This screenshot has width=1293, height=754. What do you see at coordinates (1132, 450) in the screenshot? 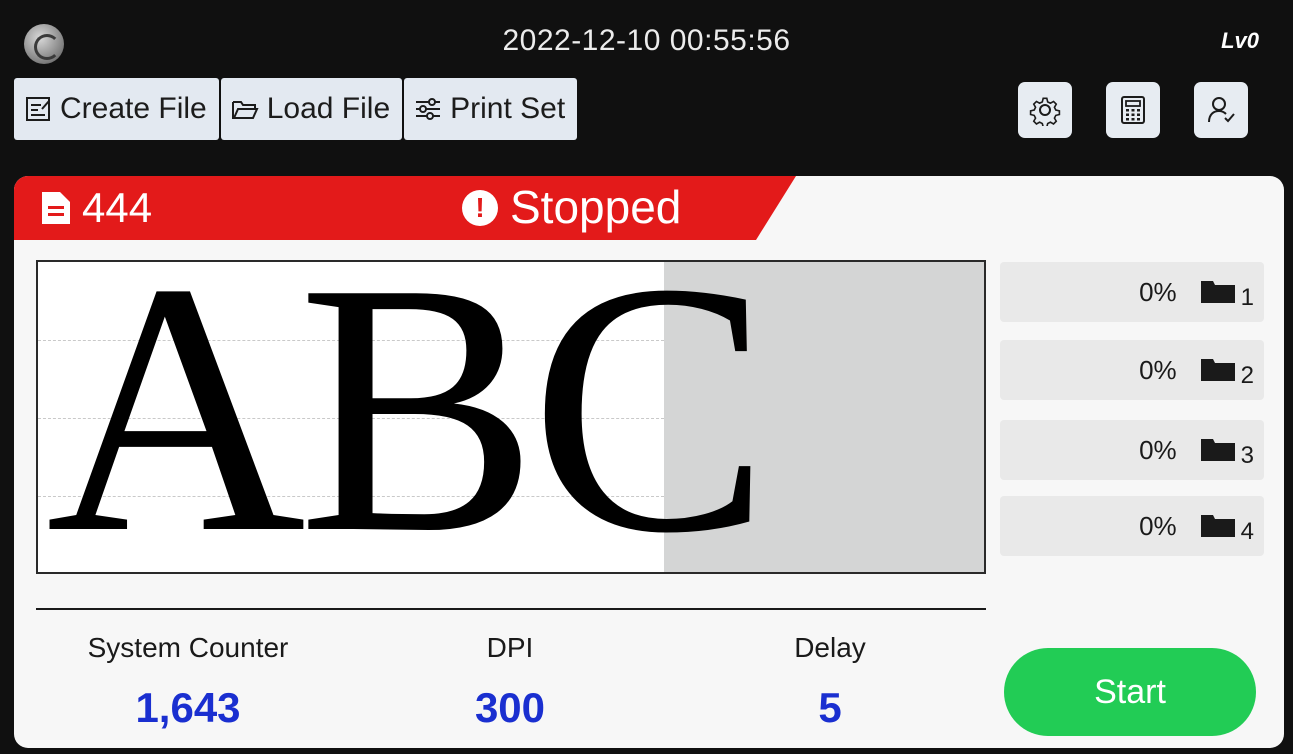
I see `ink-cartridge-3: 0% 3` at bounding box center [1132, 450].